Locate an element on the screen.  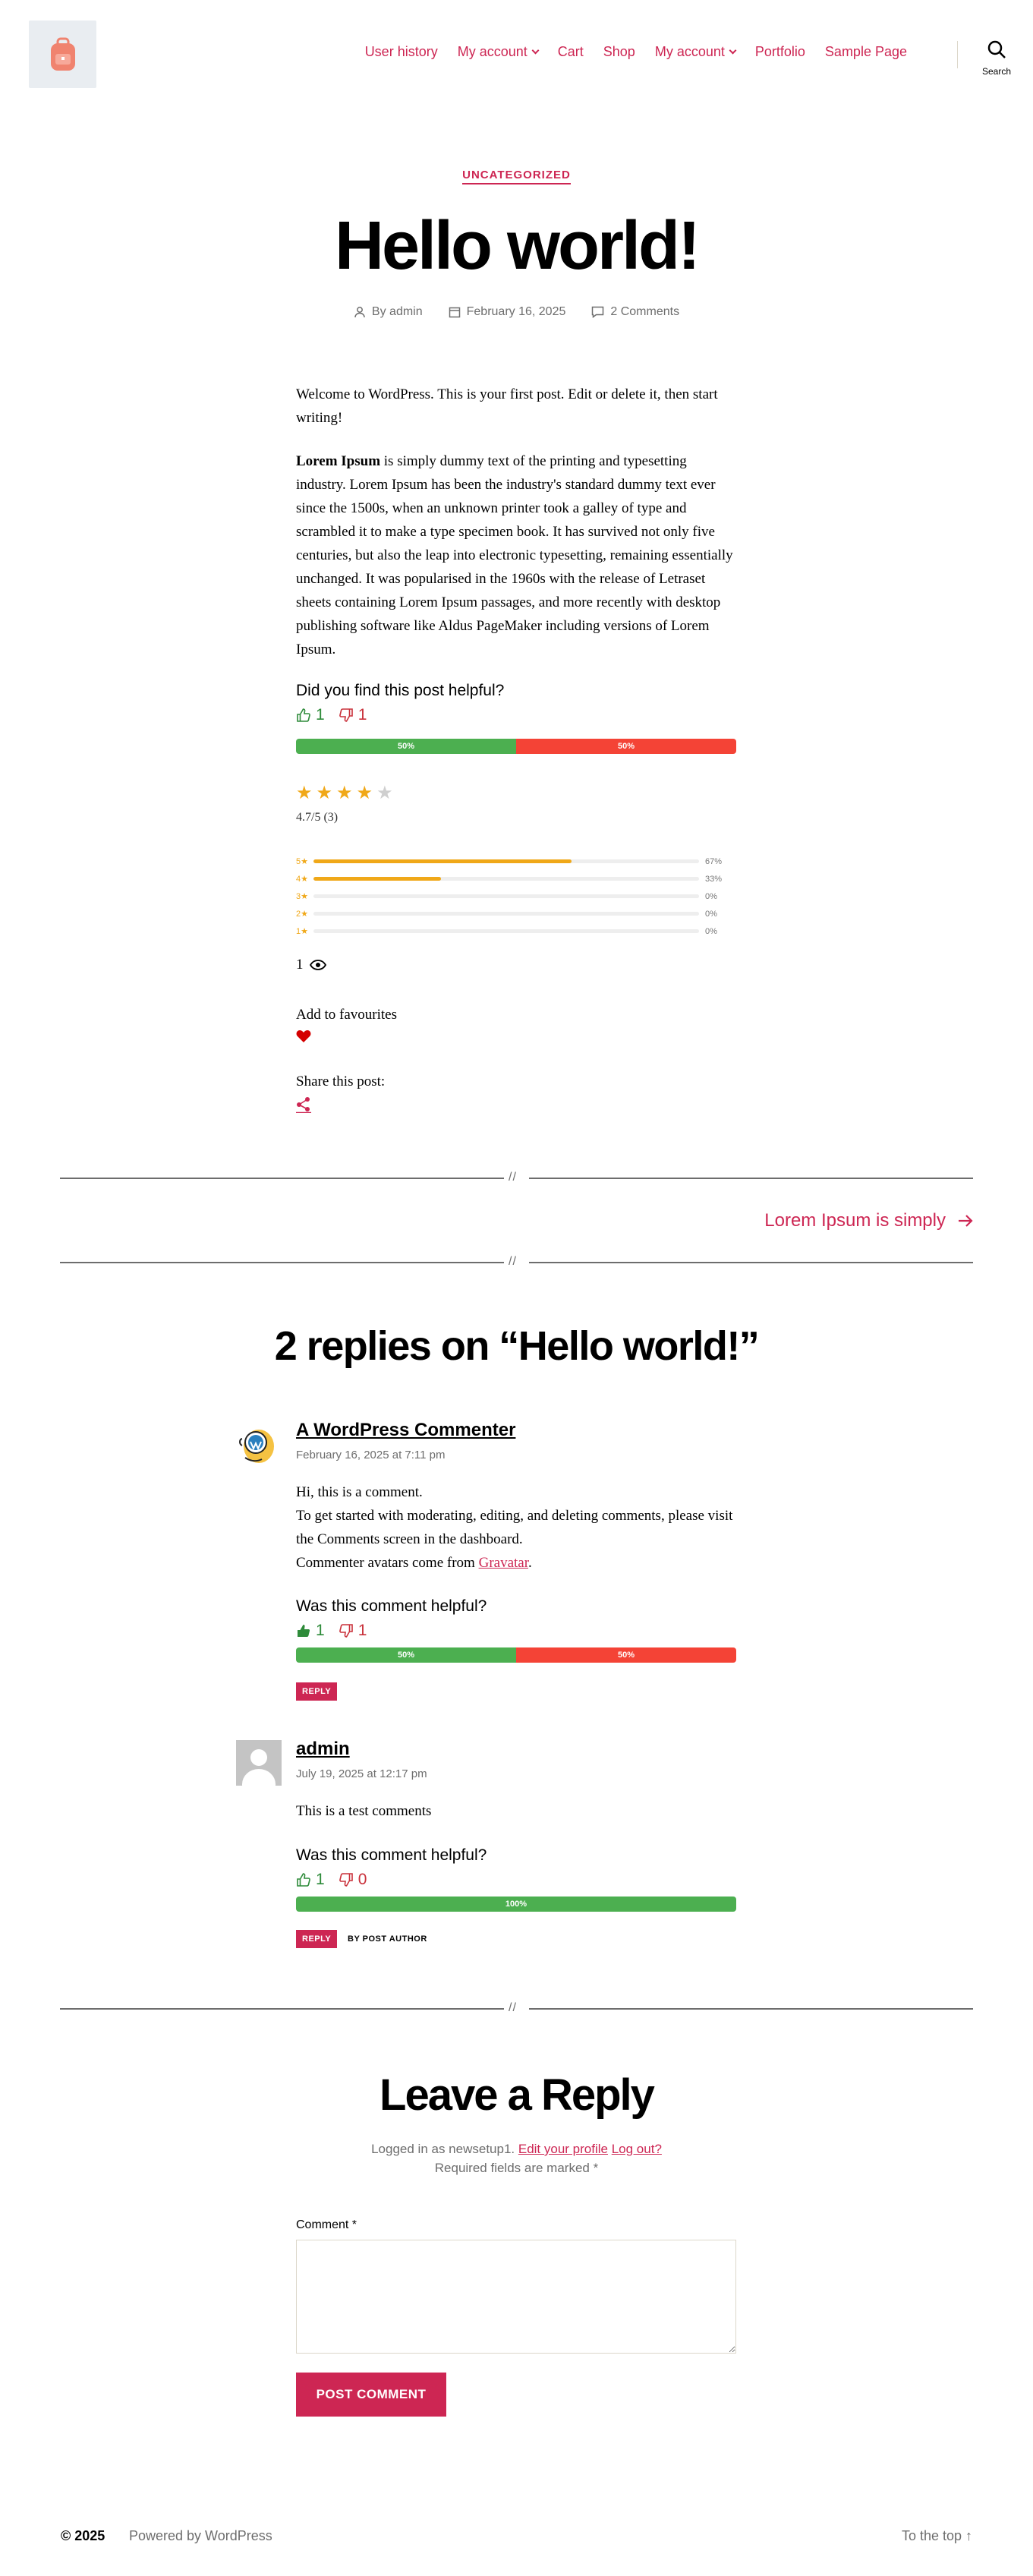
thumbs-down-count: 1 is located at coordinates (362, 1630).